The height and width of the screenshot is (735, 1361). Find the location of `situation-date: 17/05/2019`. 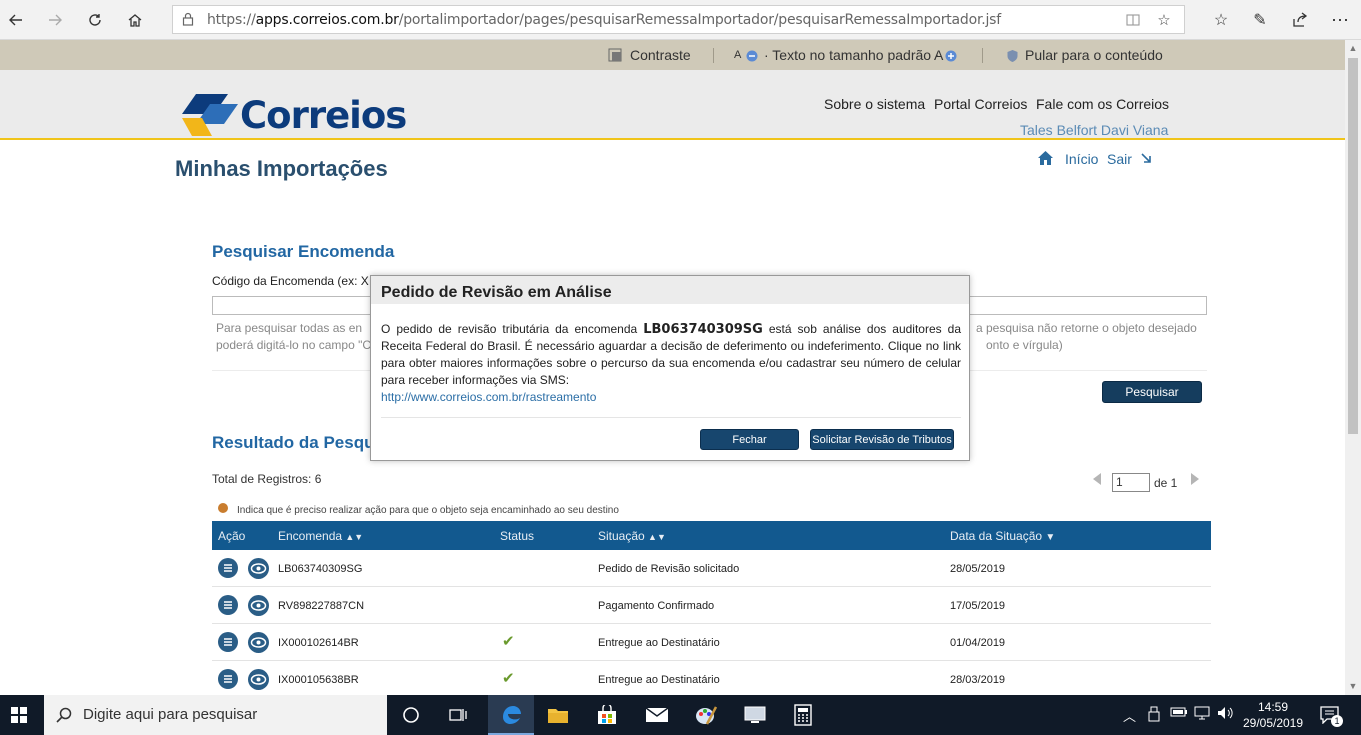

situation-date: 17/05/2019 is located at coordinates (978, 606).